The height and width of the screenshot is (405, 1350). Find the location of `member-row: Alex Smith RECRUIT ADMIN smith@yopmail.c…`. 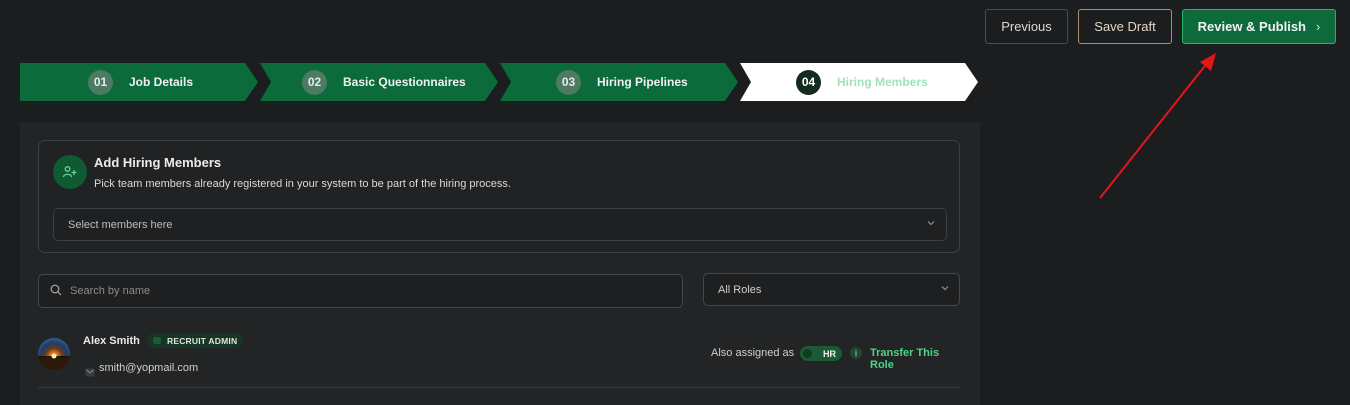

member-row: Alex Smith RECRUIT ADMIN smith@yopmail.c… is located at coordinates (499, 358).